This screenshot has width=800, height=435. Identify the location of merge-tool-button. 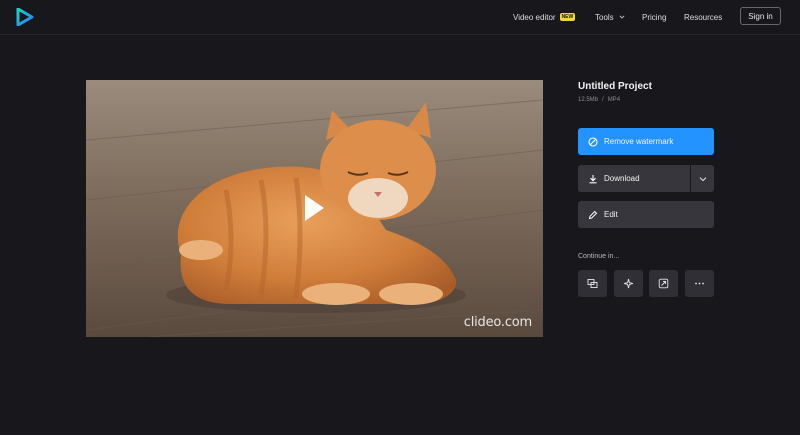
(592, 283).